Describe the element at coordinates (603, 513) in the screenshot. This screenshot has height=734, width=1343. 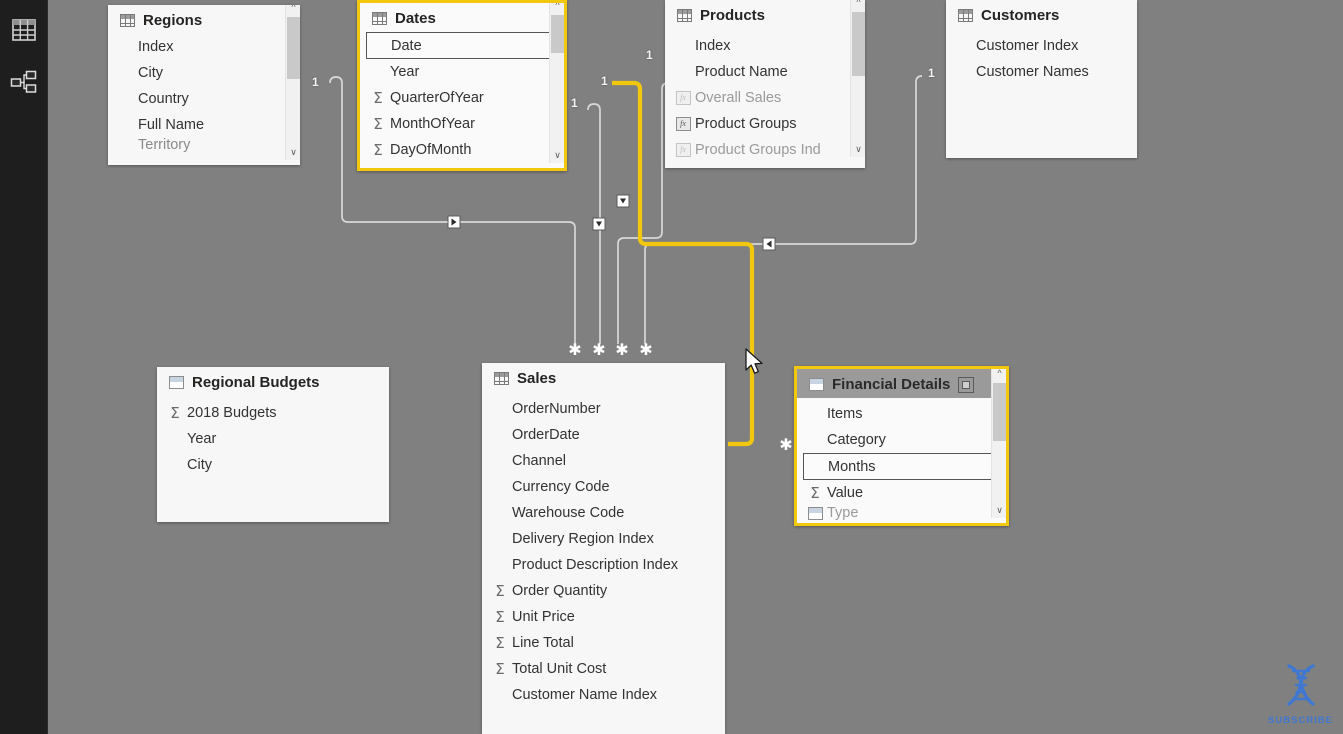
I see `field-row: Warehouse Code` at that location.